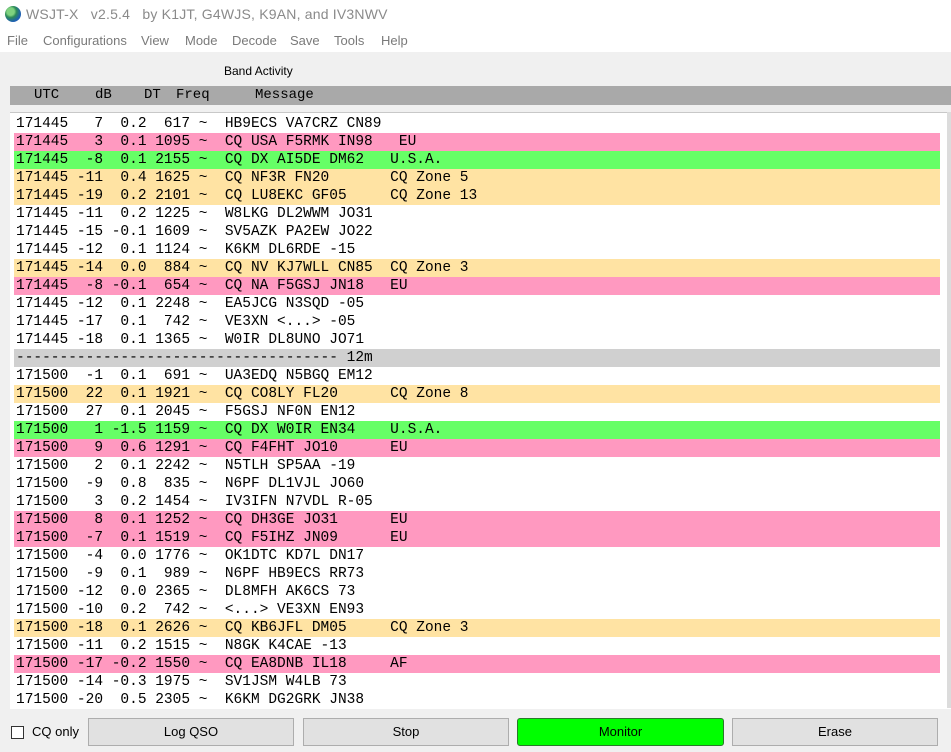 This screenshot has height=752, width=951. Describe the element at coordinates (103, 95) in the screenshot. I see `col-db: dB` at that location.